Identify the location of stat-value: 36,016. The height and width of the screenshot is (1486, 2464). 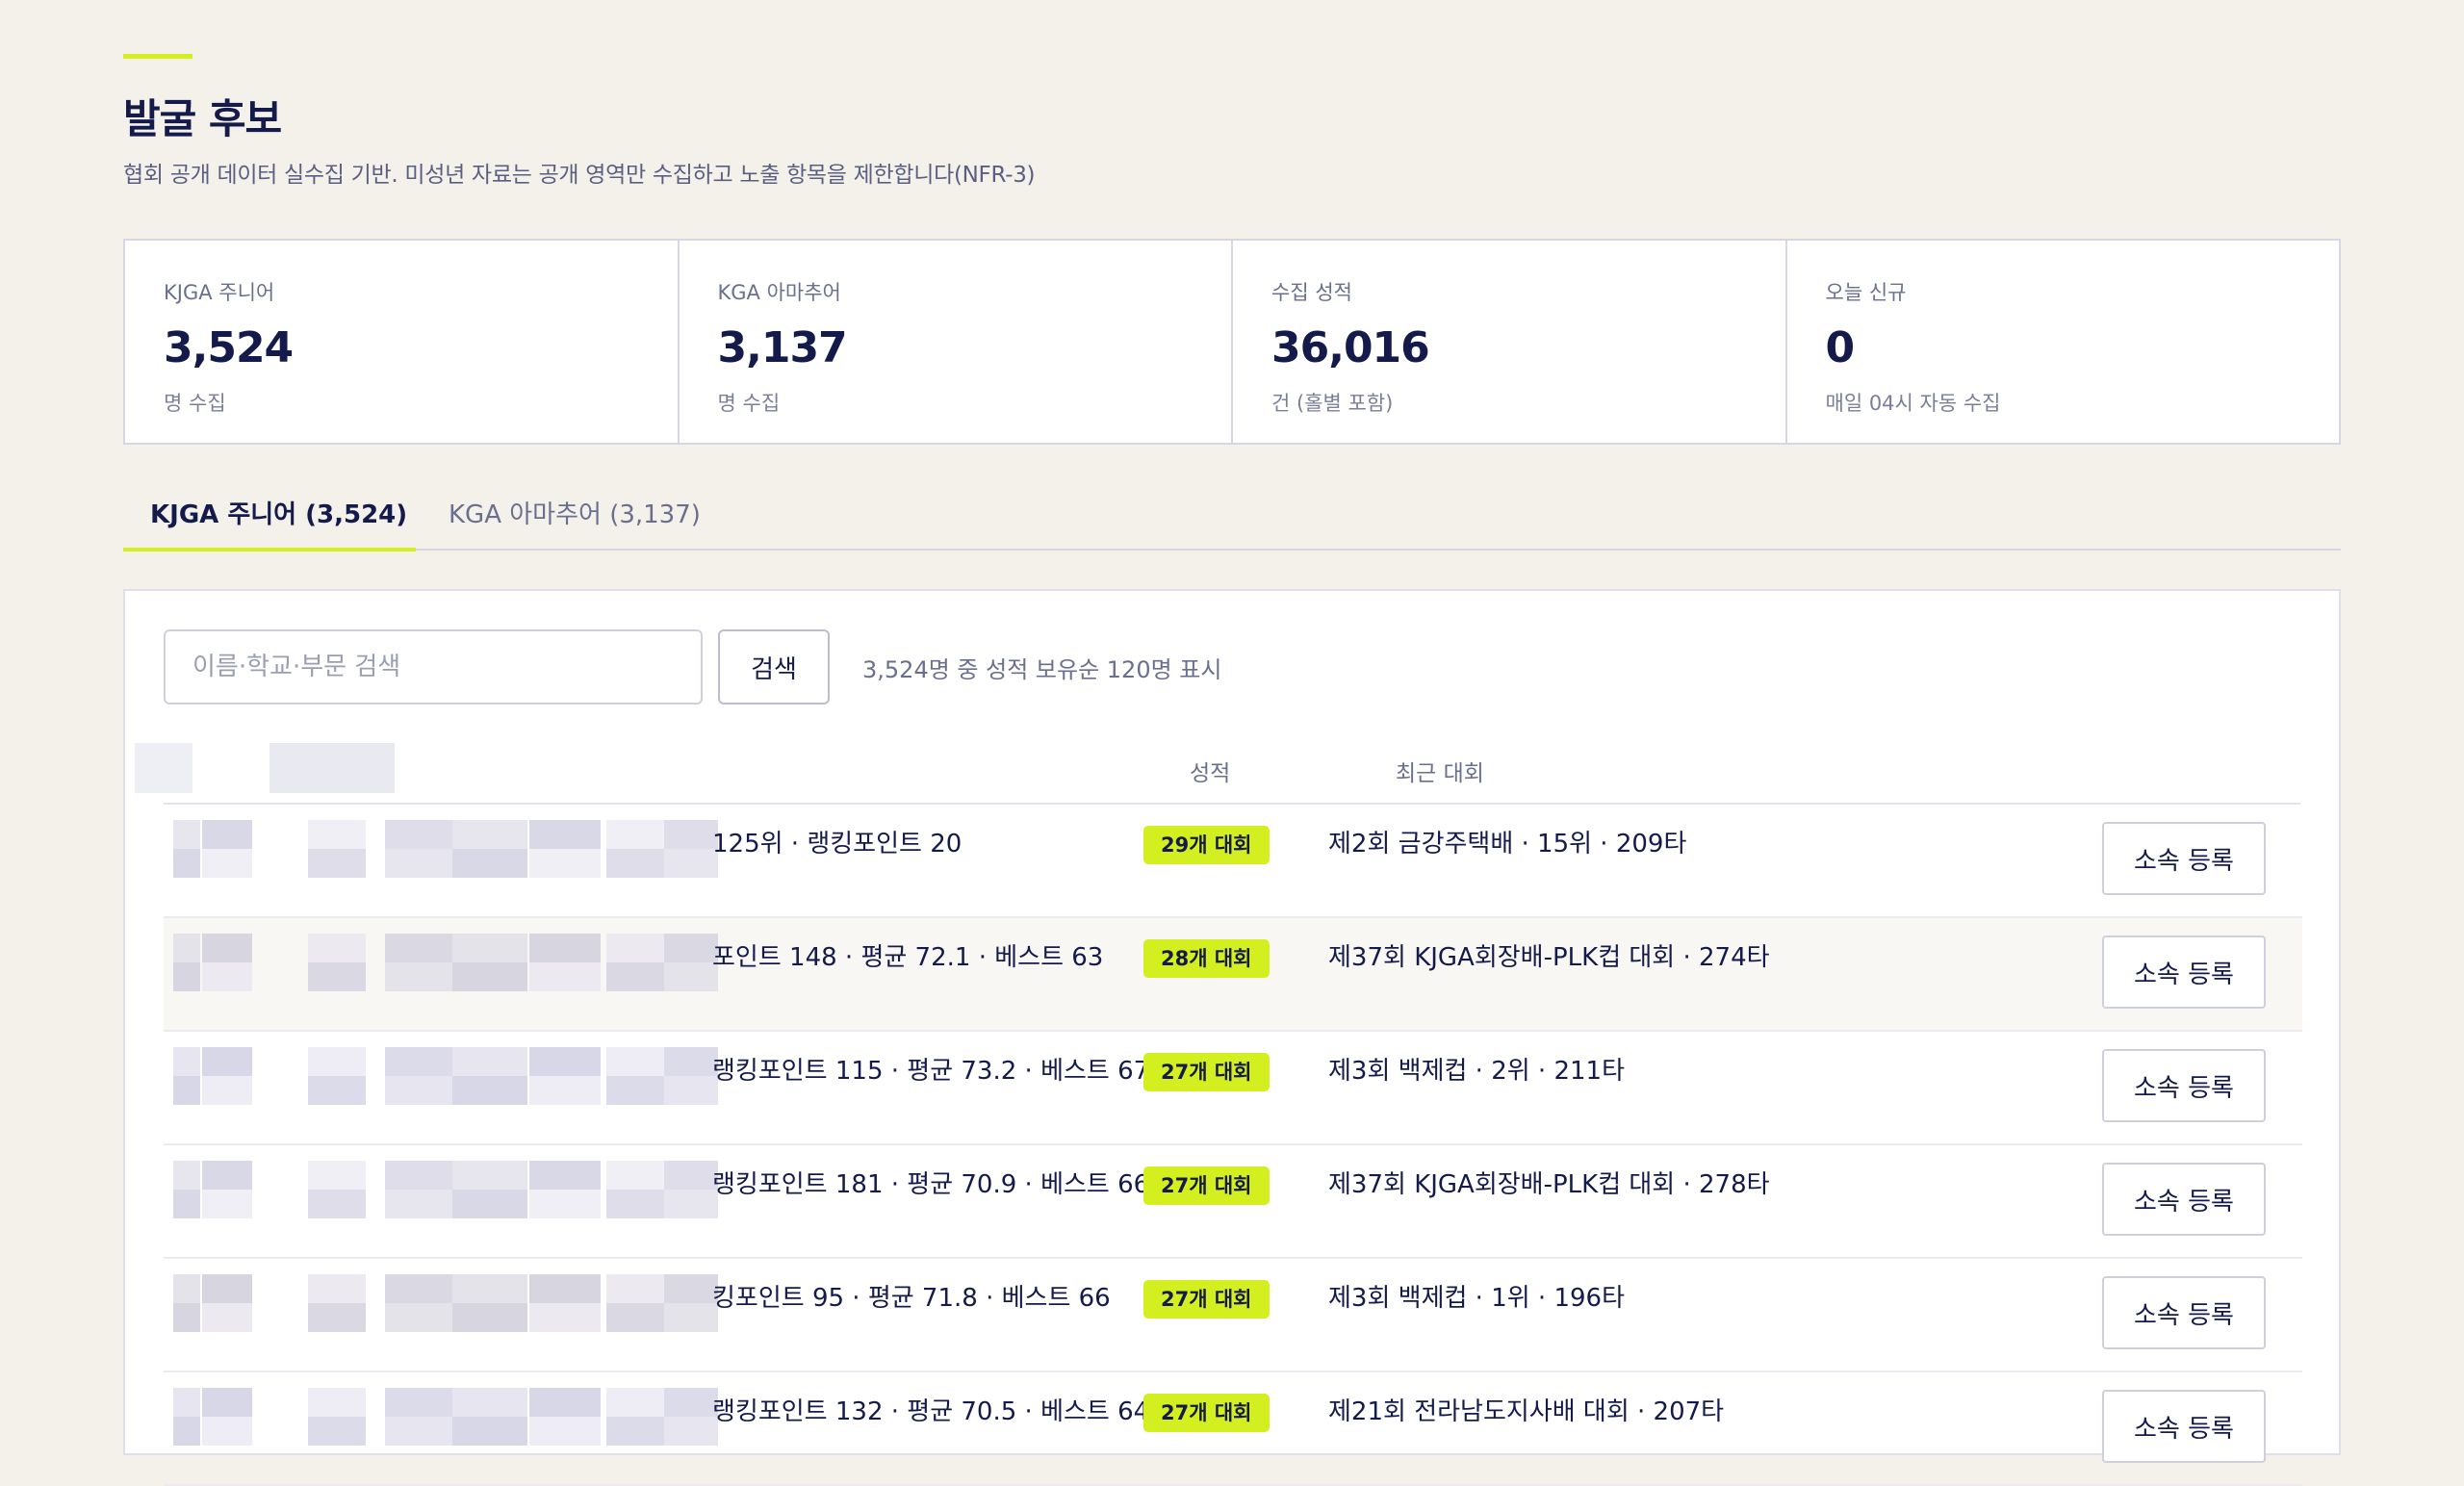
(1350, 348).